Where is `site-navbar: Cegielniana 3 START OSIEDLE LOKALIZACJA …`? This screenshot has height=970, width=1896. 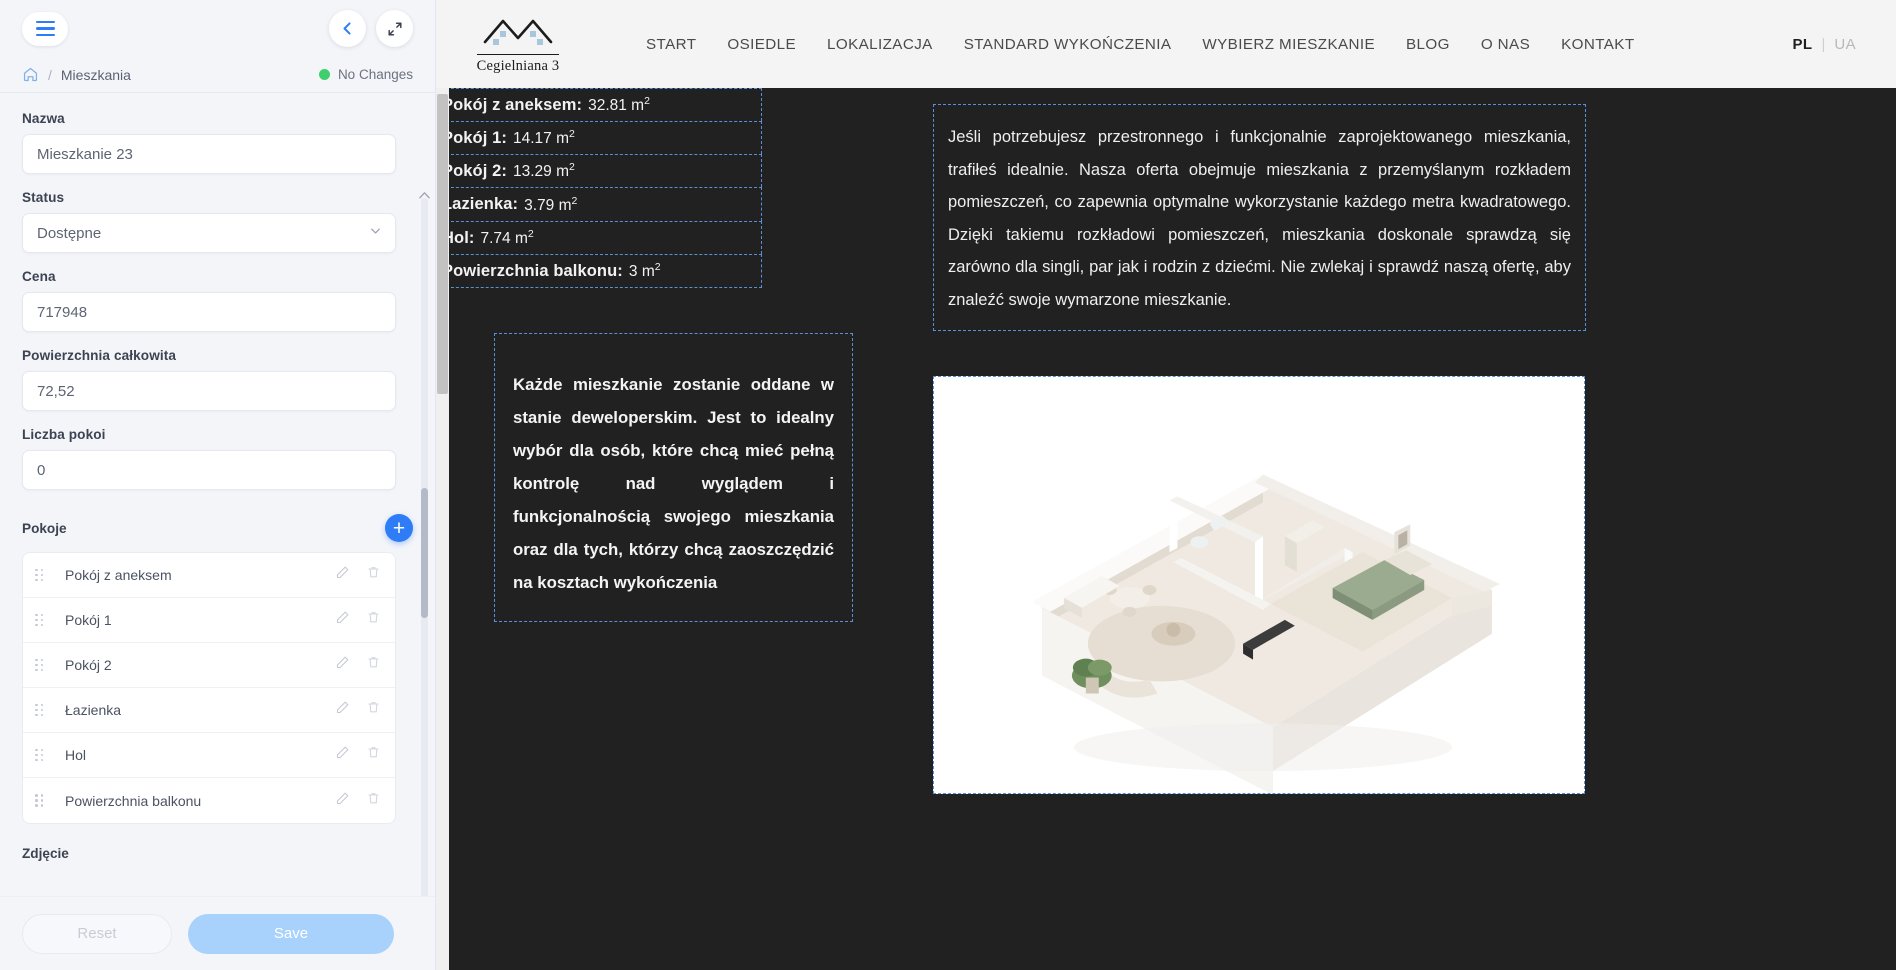
site-navbar: Cegielniana 3 START OSIEDLE LOKALIZACJA … is located at coordinates (1166, 44).